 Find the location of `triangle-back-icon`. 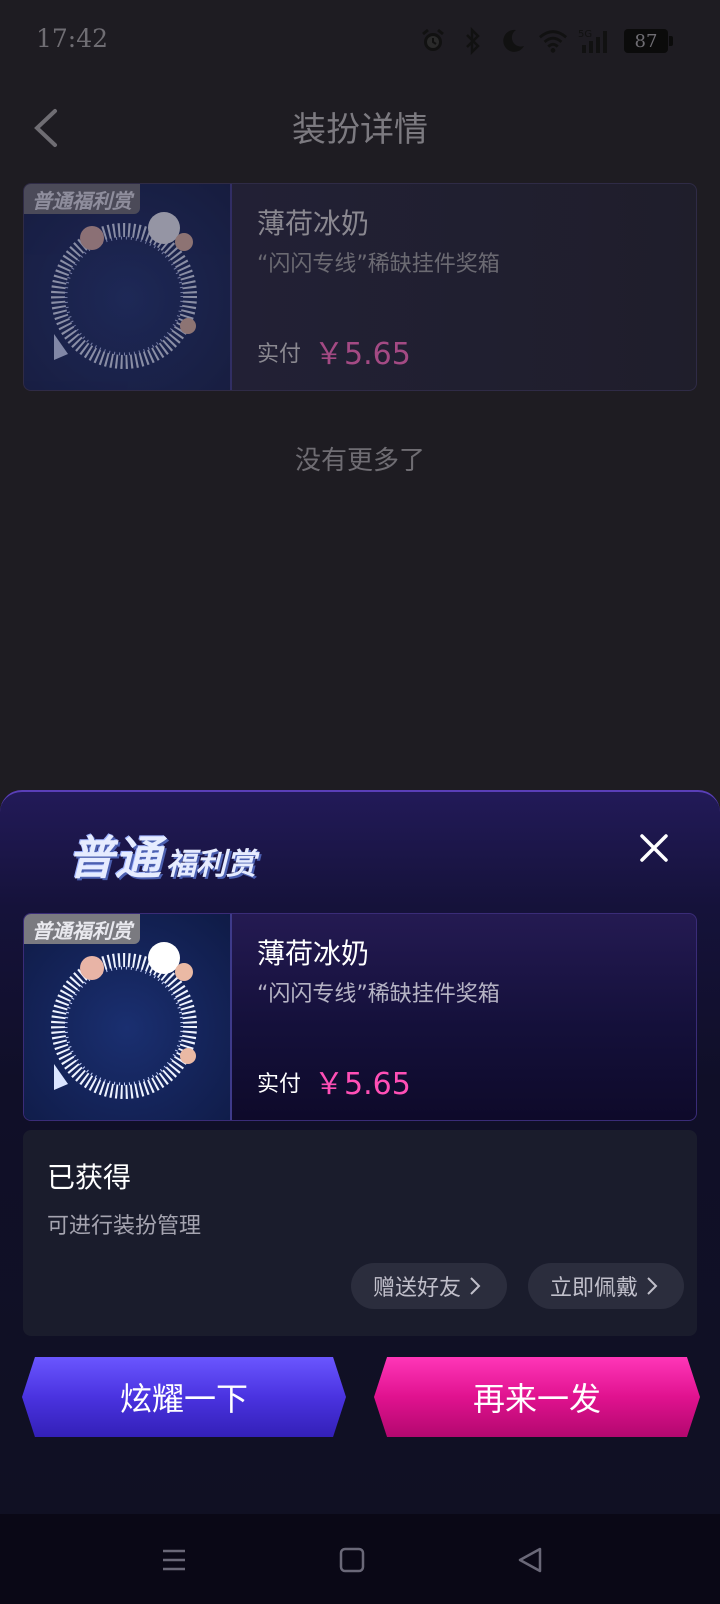

triangle-back-icon is located at coordinates (530, 1560).